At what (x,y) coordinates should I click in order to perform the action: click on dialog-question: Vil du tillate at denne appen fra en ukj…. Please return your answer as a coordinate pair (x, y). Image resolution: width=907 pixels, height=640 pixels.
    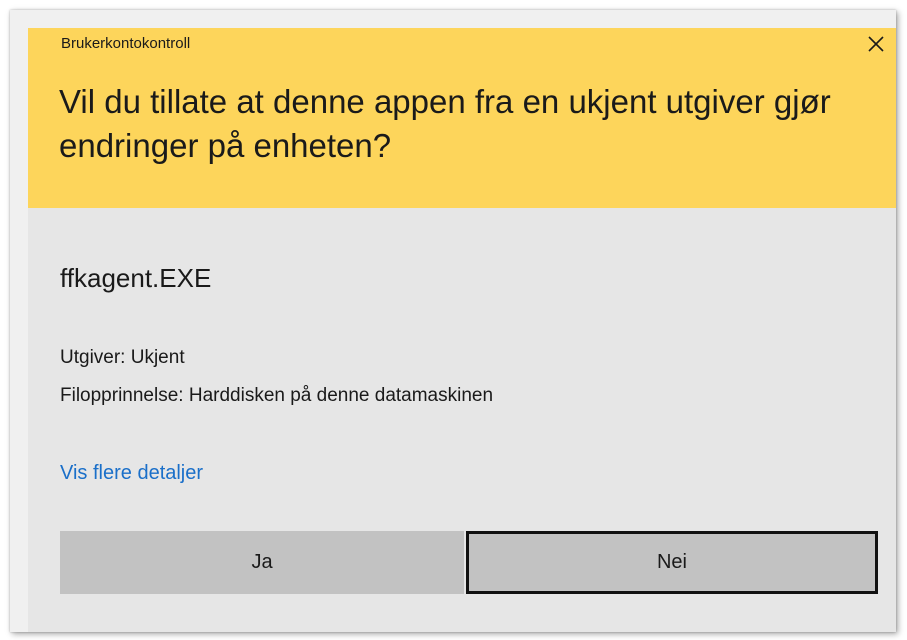
    Looking at the image, I should click on (445, 123).